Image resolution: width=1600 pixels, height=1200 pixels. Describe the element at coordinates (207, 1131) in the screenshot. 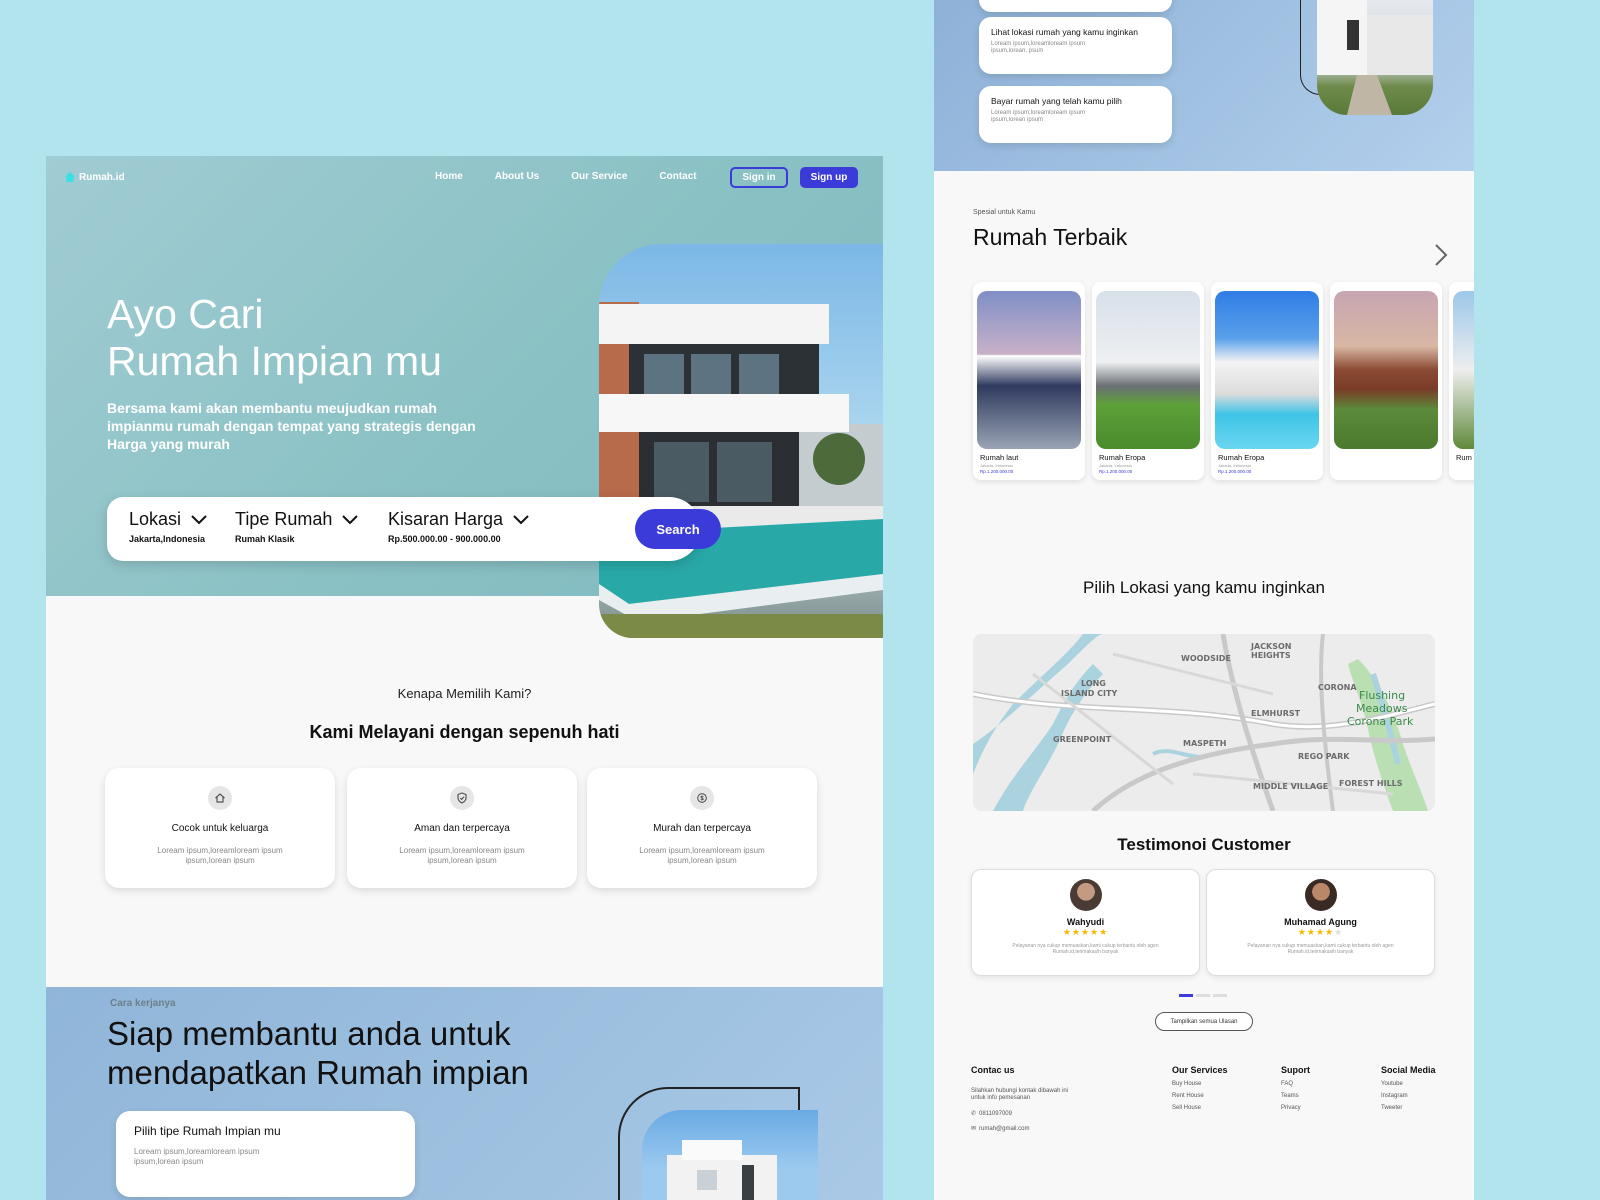

I see `step-title: Pilih tipe Rumah Impian mu` at that location.